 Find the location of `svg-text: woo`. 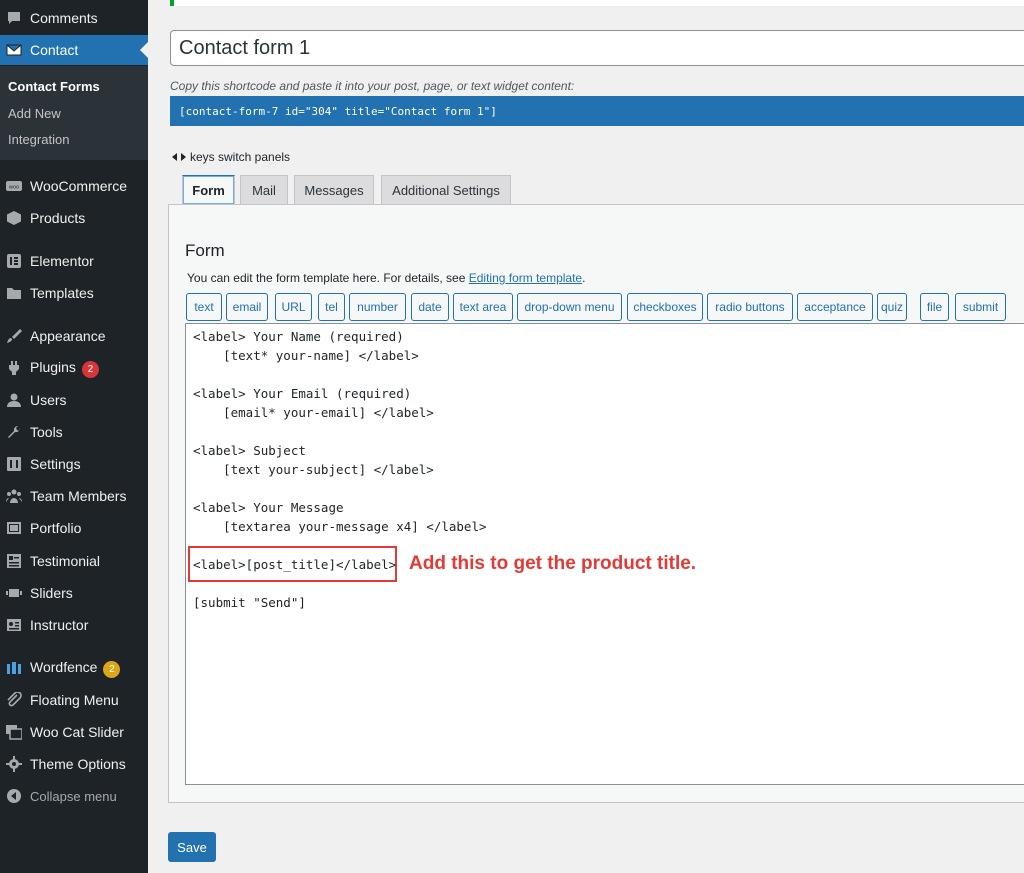

svg-text: woo is located at coordinates (14, 188).